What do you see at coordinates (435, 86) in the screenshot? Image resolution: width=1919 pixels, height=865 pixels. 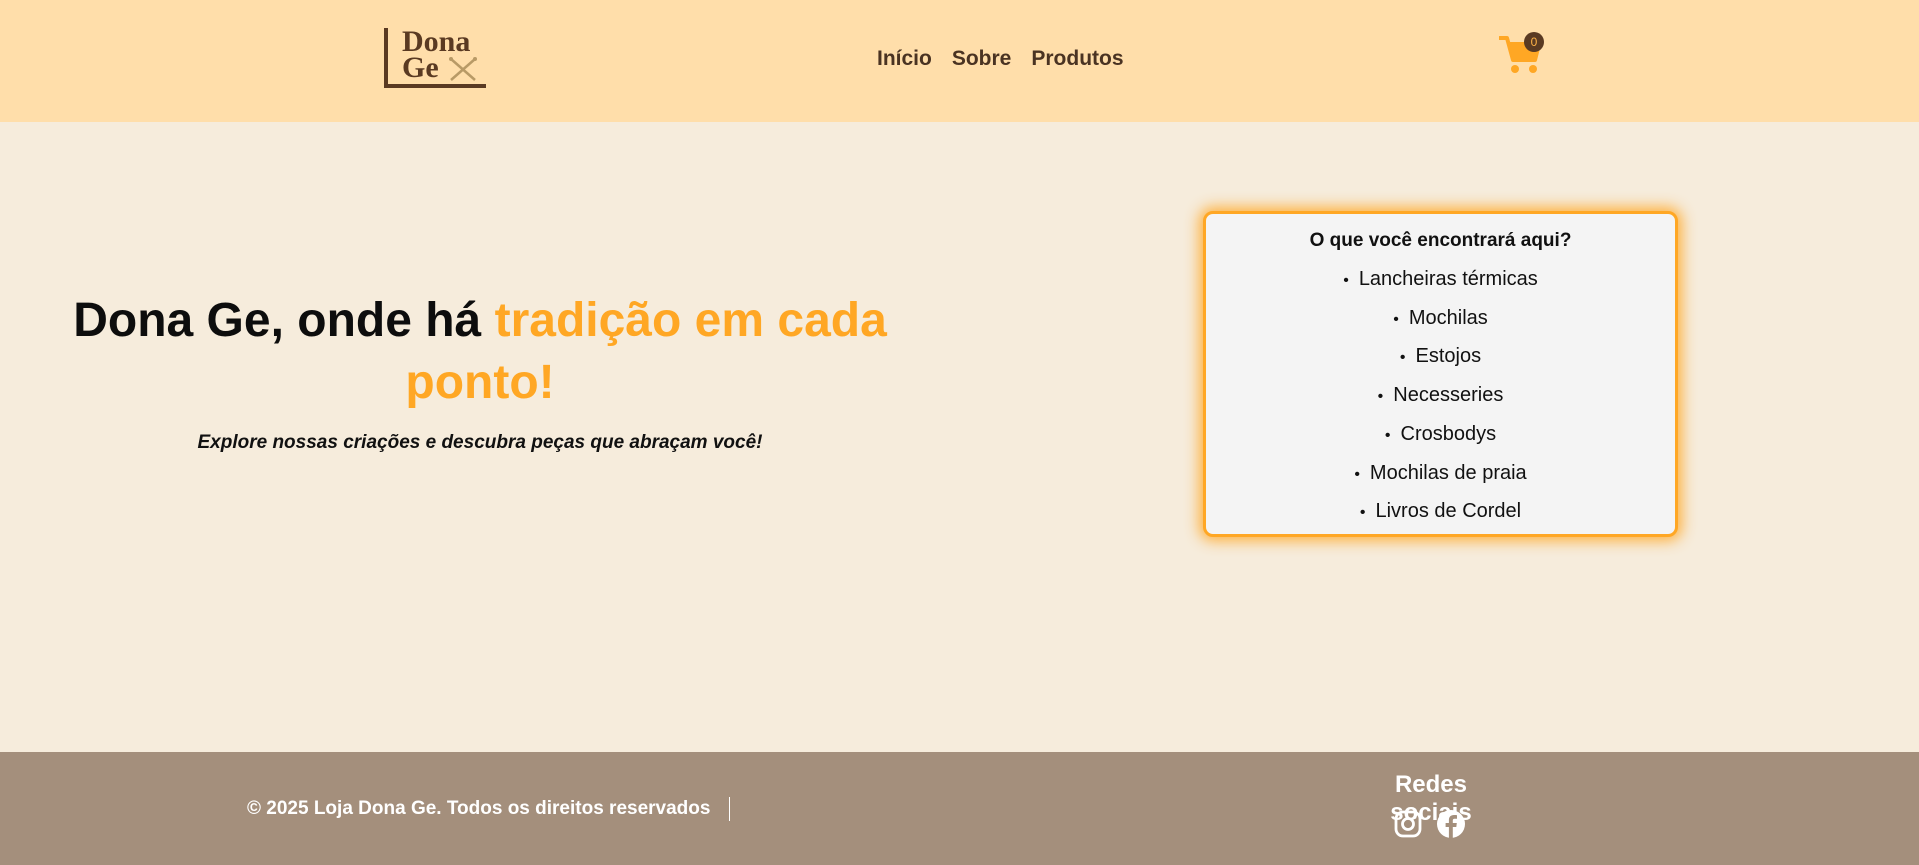 I see `logo-baseline` at bounding box center [435, 86].